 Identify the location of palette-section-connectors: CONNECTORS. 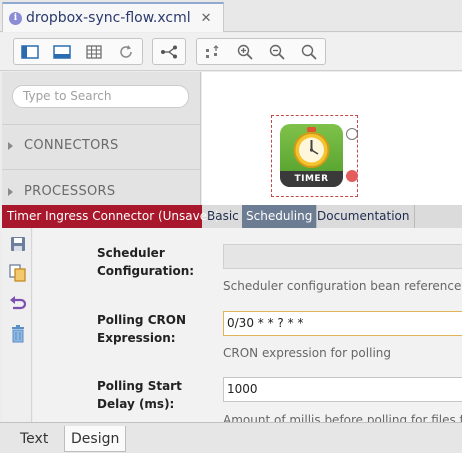
(63, 145).